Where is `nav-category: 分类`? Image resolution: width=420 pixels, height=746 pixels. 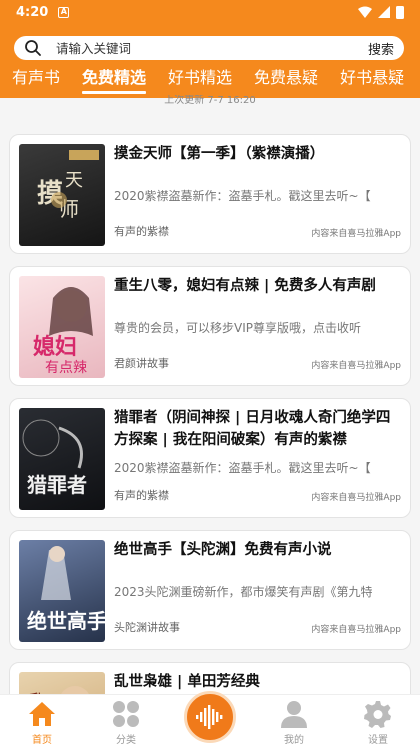 nav-category: 分类 is located at coordinates (126, 722).